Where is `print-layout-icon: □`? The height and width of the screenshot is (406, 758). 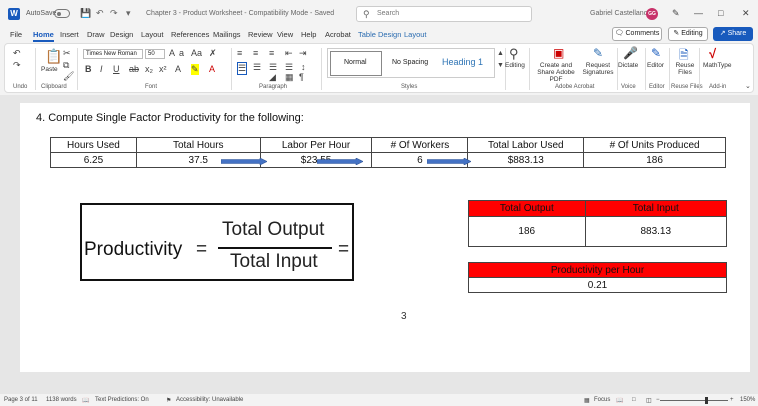
print-layout-icon: □ is located at coordinates (634, 400).